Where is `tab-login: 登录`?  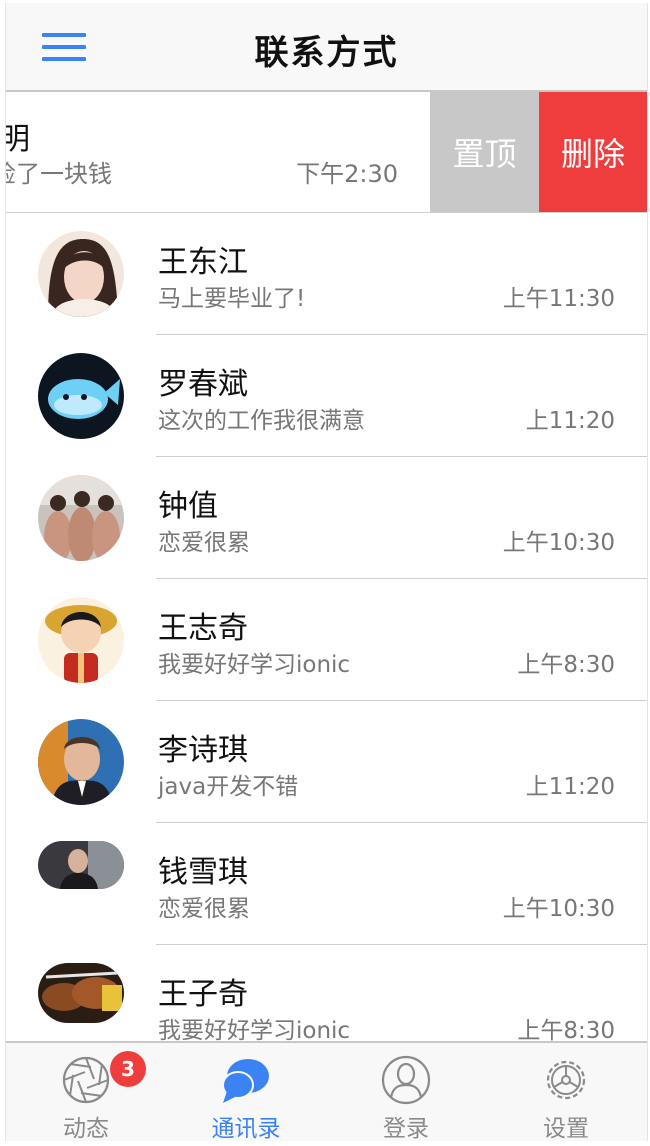 tab-login: 登录 is located at coordinates (406, 1092).